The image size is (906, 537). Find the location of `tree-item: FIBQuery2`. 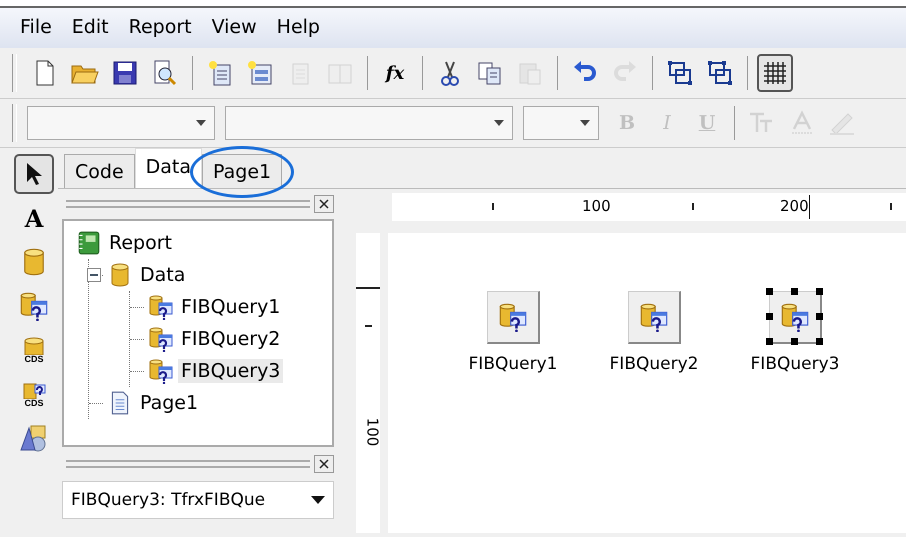

tree-item: FIBQuery2 is located at coordinates (231, 339).